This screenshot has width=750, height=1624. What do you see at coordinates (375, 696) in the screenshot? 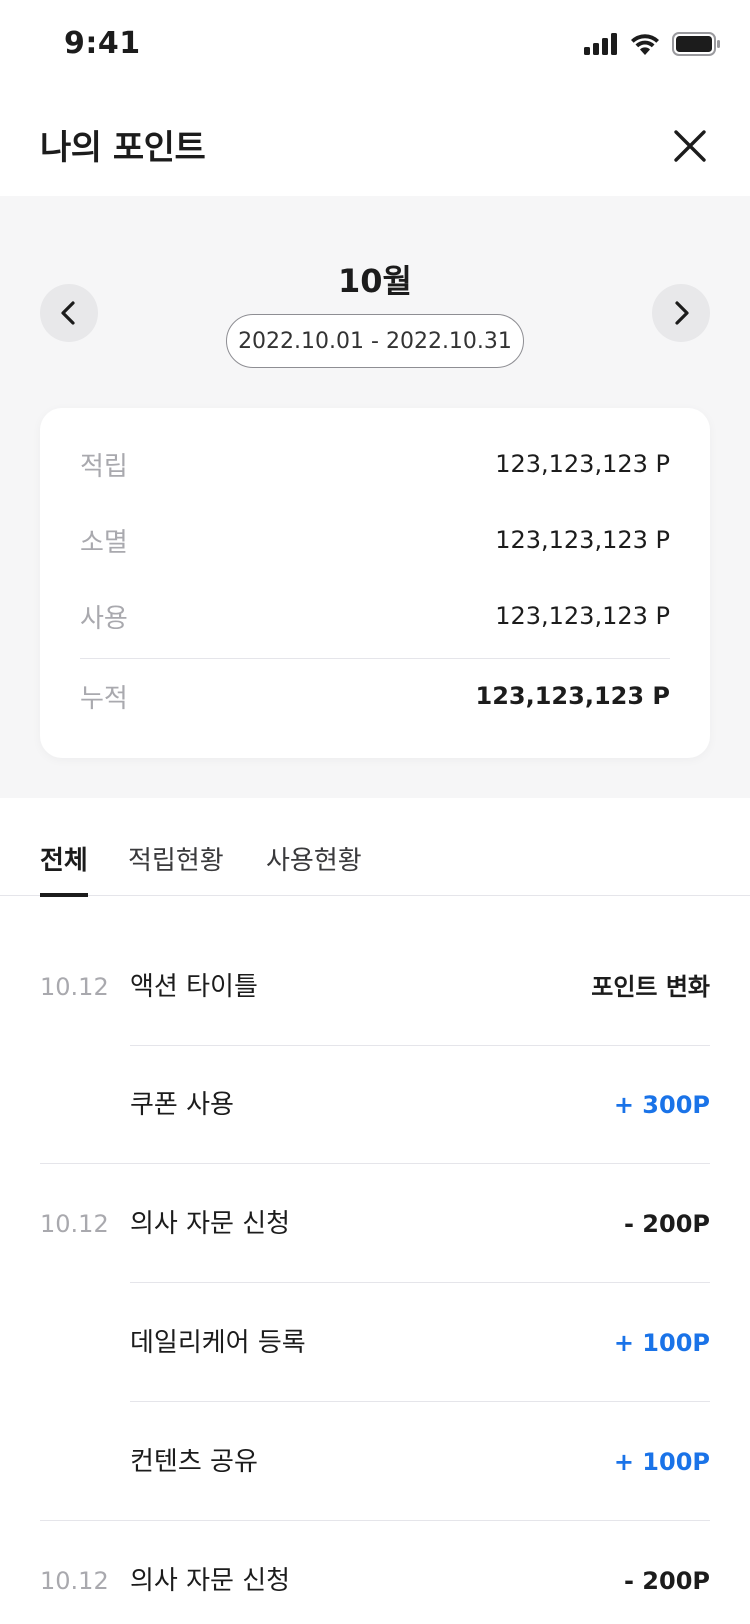
I see `summary-row-total: 누적 123,123,123 P` at bounding box center [375, 696].